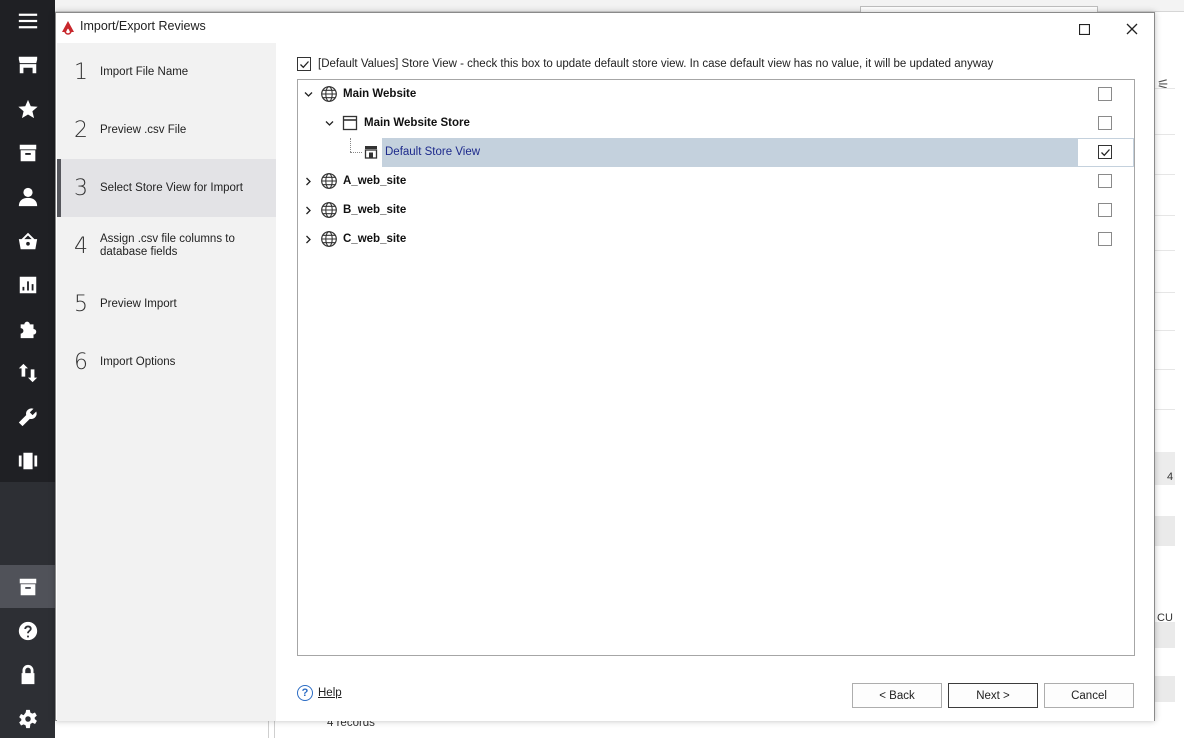 The height and width of the screenshot is (738, 1184). What do you see at coordinates (330, 693) in the screenshot?
I see `help-label: Help` at bounding box center [330, 693].